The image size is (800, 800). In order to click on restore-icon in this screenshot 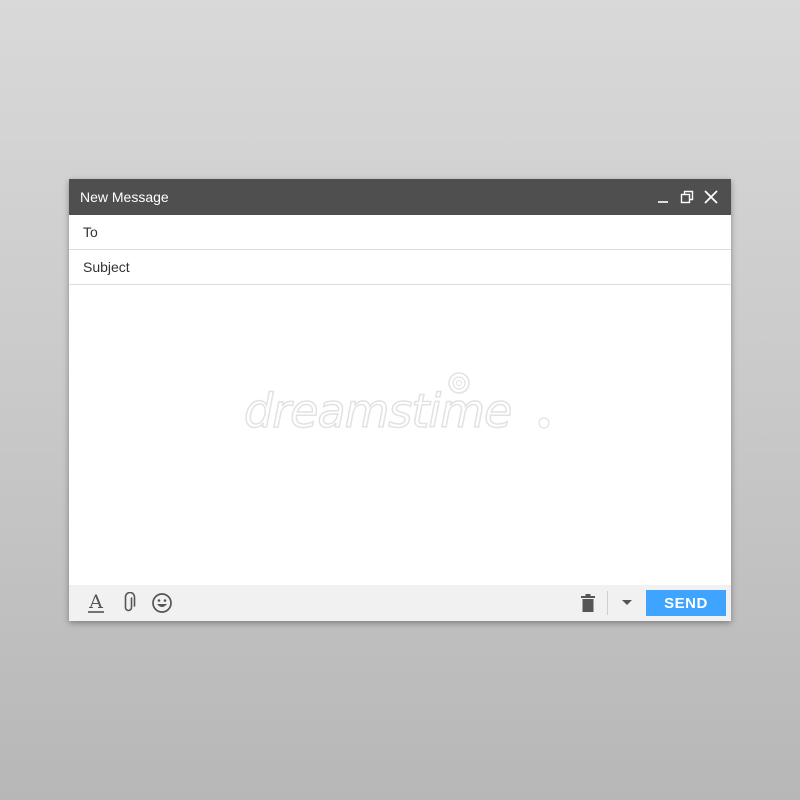, I will do `click(687, 197)`.